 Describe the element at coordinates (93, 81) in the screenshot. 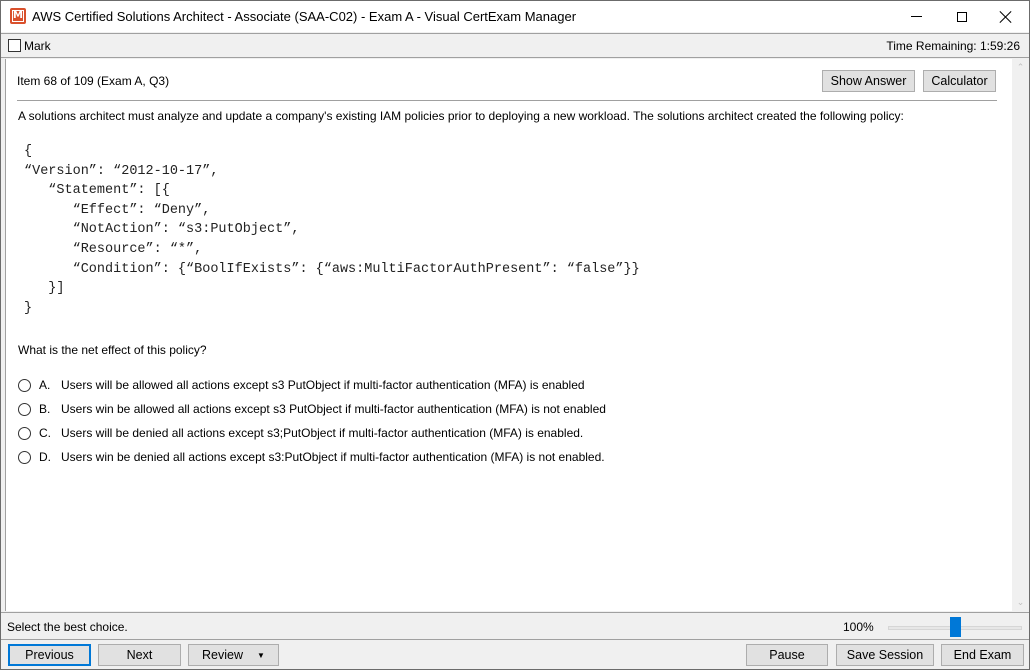

I see `item-header: Item 68 of 109 (Exam A, Q3)` at that location.